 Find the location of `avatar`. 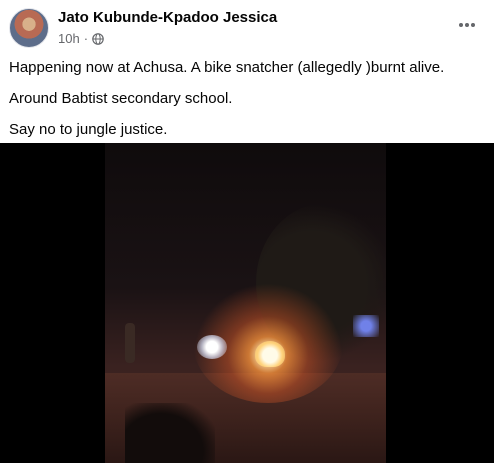

avatar is located at coordinates (29, 28).